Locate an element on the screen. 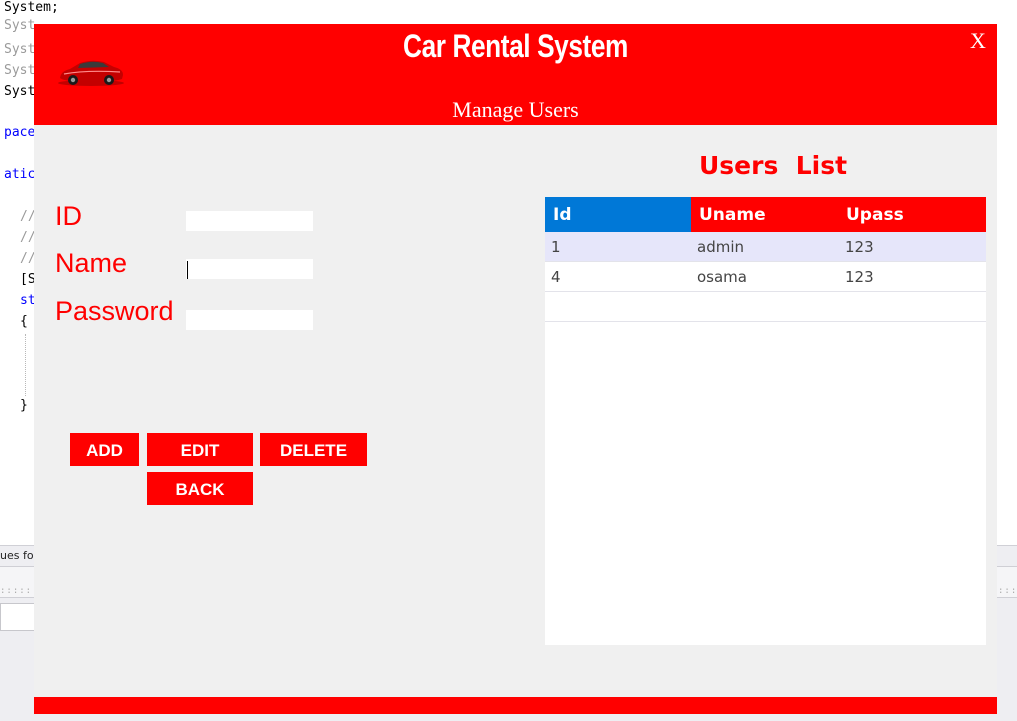  cell-id: 4 is located at coordinates (553, 277).